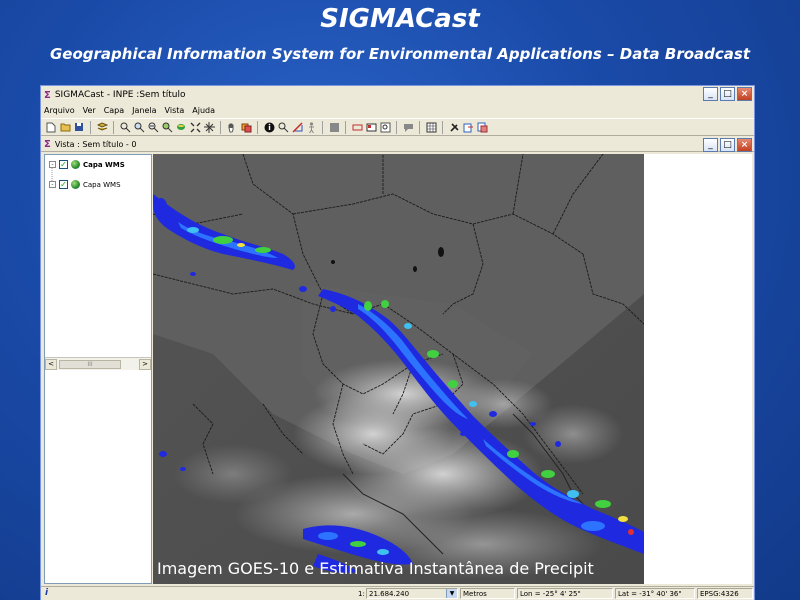  Describe the element at coordinates (397, 144) in the screenshot. I see `view-titlebar: Σ Vista : Sem título - 0 _ □ ×` at that location.